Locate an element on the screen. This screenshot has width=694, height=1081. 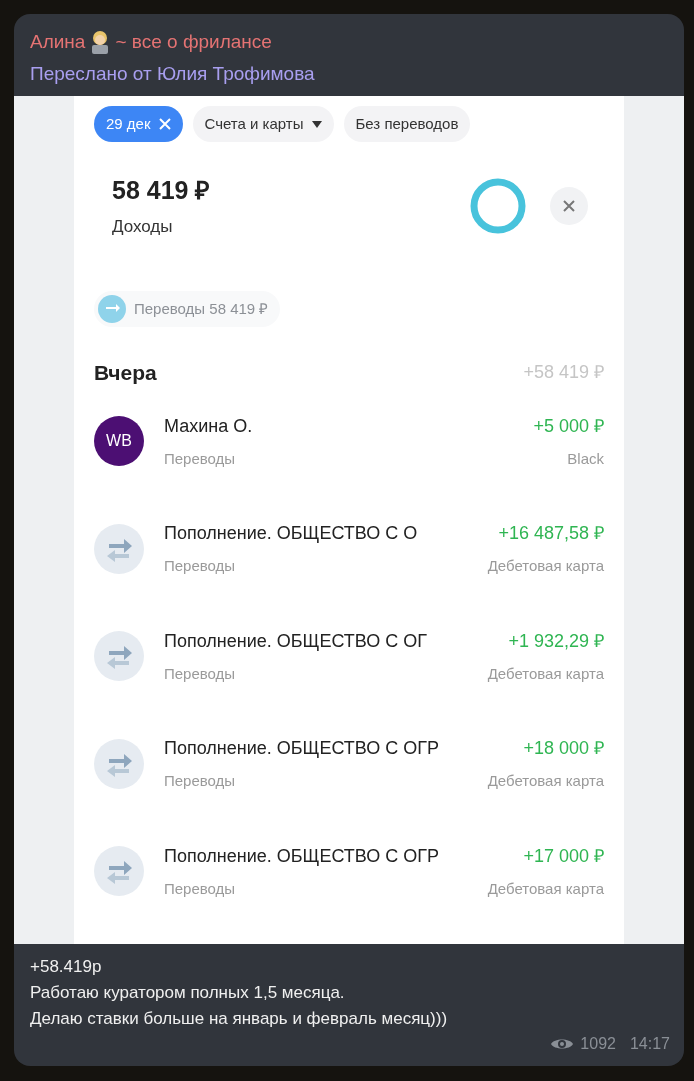
day-sum: +58 419 ₽ is located at coordinates (563, 373).